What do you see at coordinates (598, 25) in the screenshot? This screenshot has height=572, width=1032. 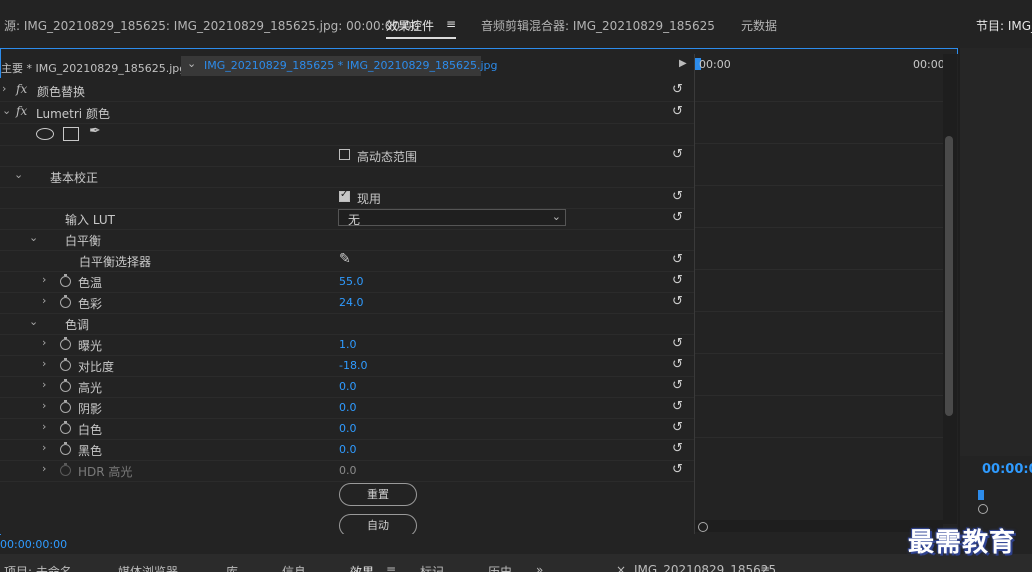 I see `tab-audio-mixer: 音频剪辑混合器: IMG_20210829_185625` at bounding box center [598, 25].